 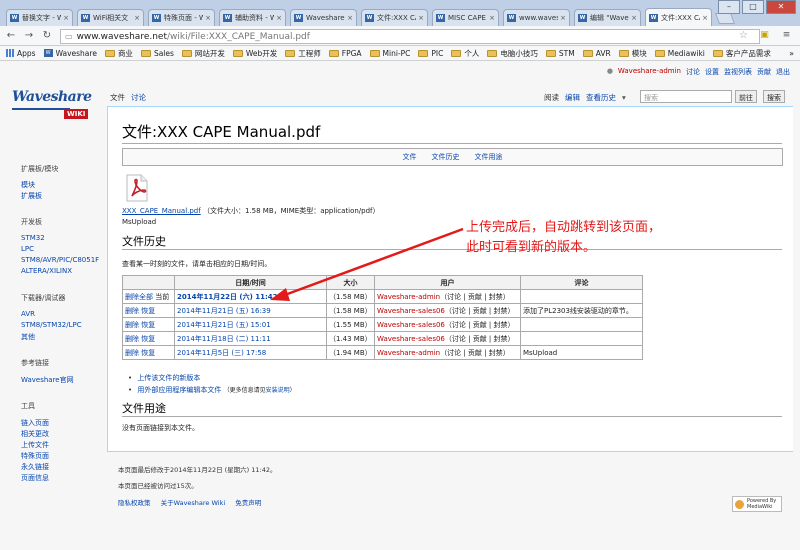 What do you see at coordinates (323, 17) in the screenshot?
I see `browser-tab: W Waveshare ×` at bounding box center [323, 17].